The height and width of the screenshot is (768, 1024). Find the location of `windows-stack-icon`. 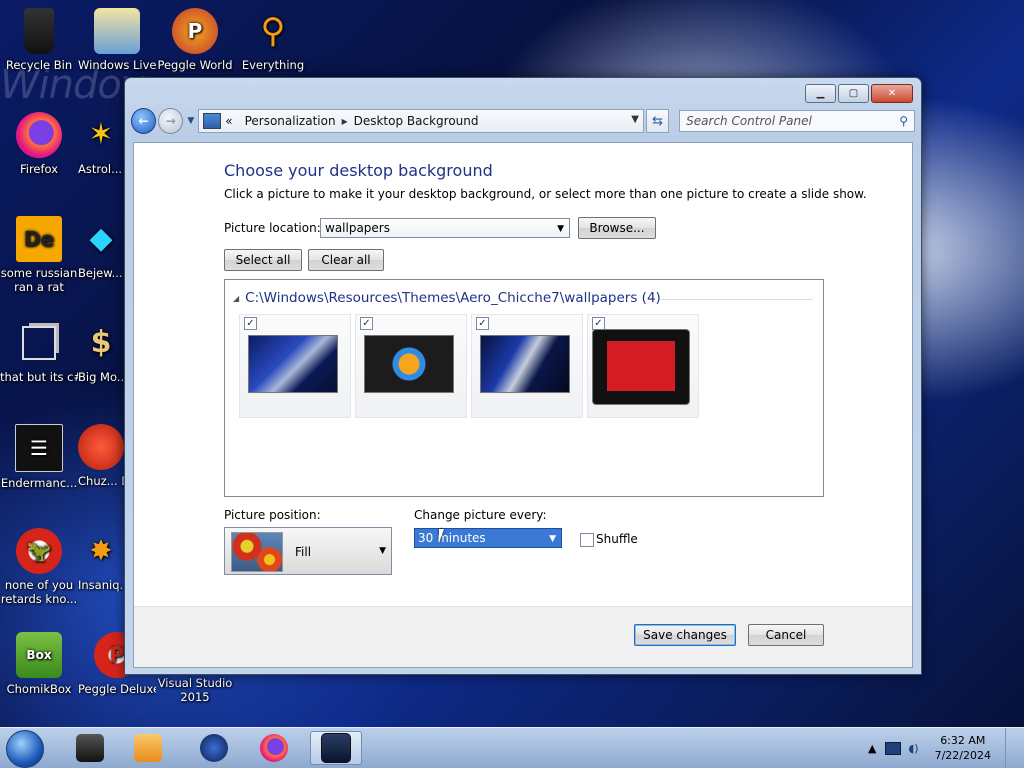

windows-stack-icon is located at coordinates (39, 343).